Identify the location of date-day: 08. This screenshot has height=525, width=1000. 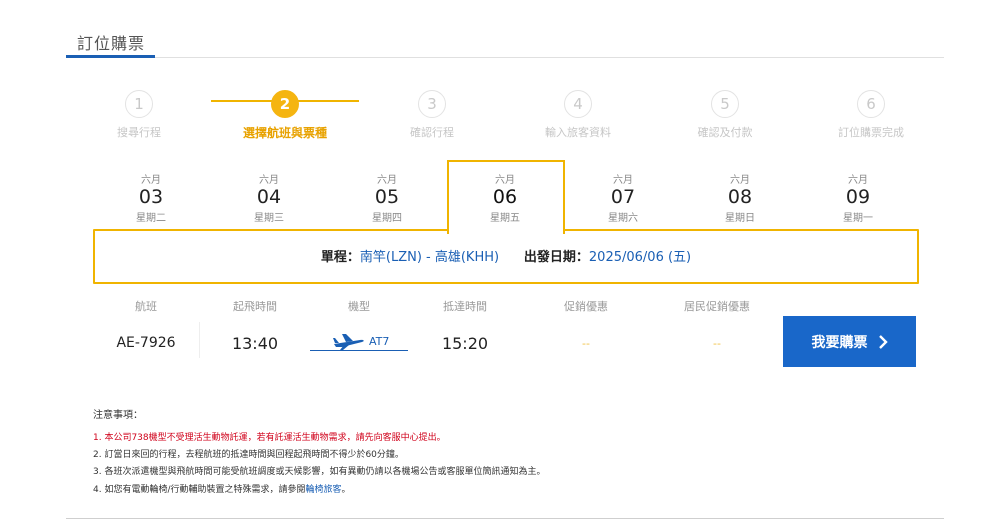
(740, 197).